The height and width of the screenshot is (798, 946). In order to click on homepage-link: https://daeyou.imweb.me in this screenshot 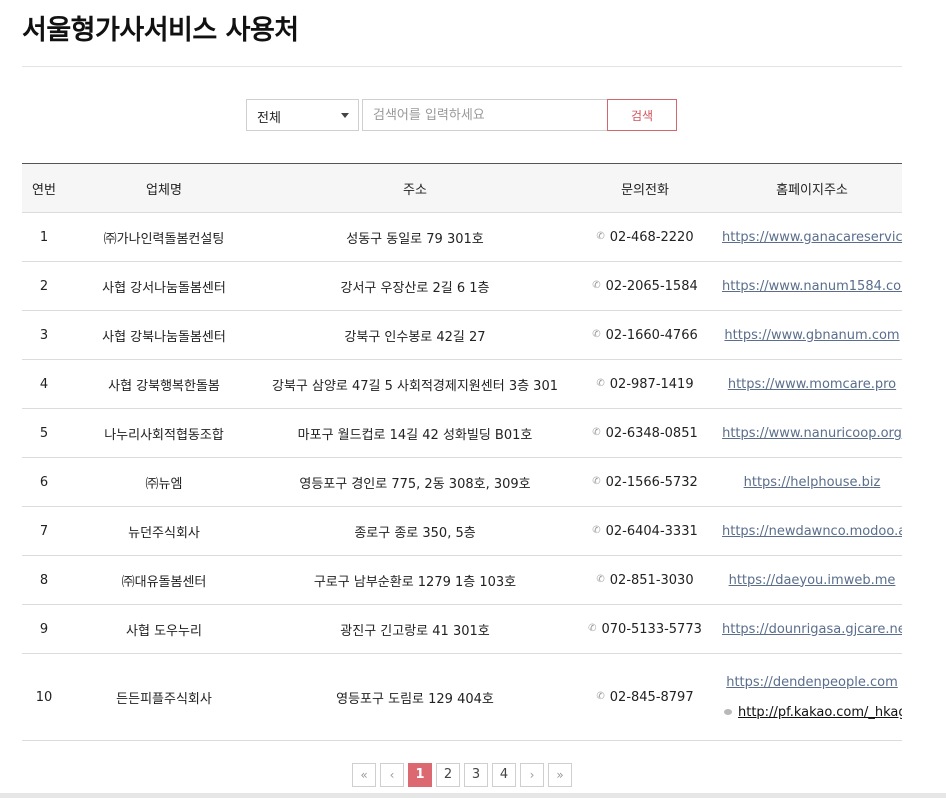, I will do `click(812, 580)`.